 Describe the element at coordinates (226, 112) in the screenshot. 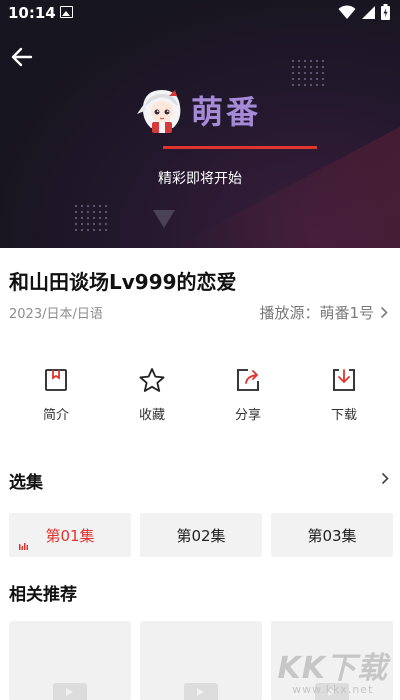

I see `brand-name: 萌番` at that location.